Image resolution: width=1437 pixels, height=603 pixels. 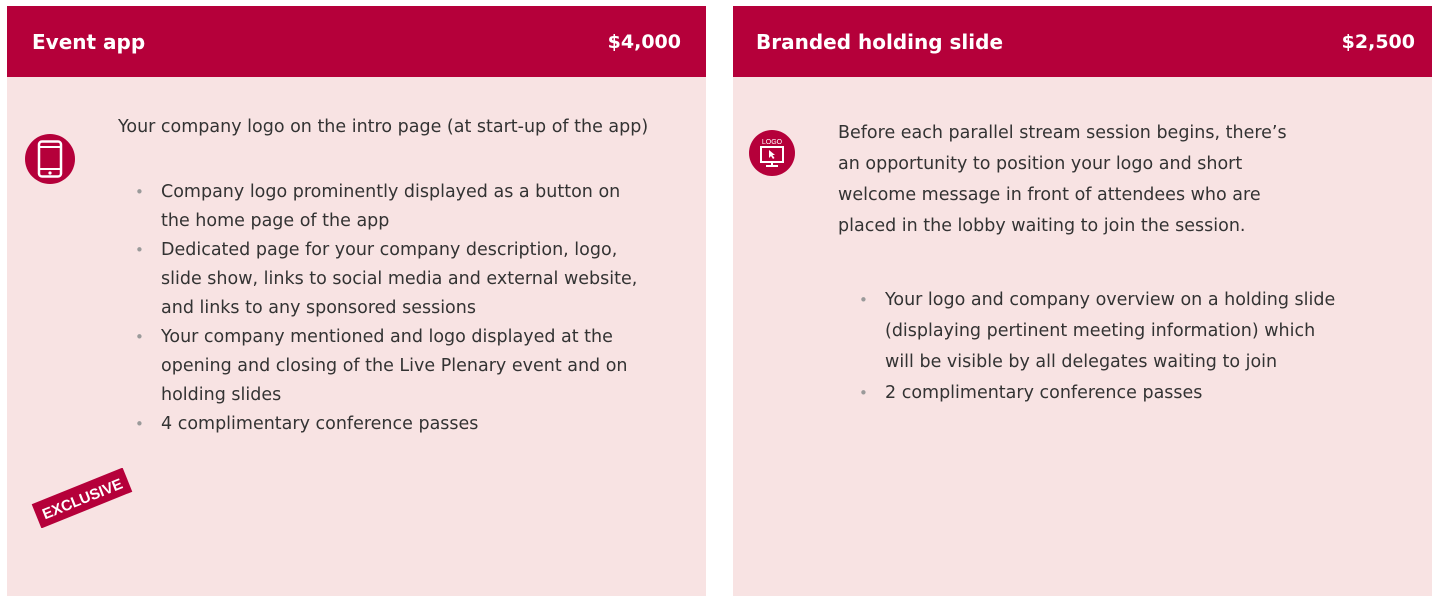 What do you see at coordinates (89, 41) in the screenshot?
I see `card-title: Event app` at bounding box center [89, 41].